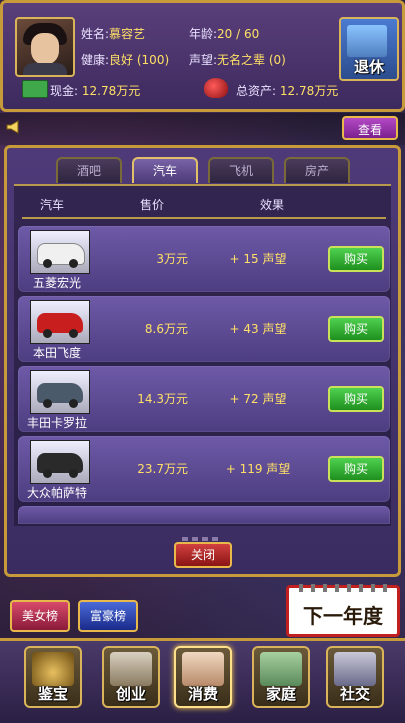  Describe the element at coordinates (204, 399) in the screenshot. I see `list-item: 丰田卡罗拉 14.3万元 + 72 声望 购买` at that location.